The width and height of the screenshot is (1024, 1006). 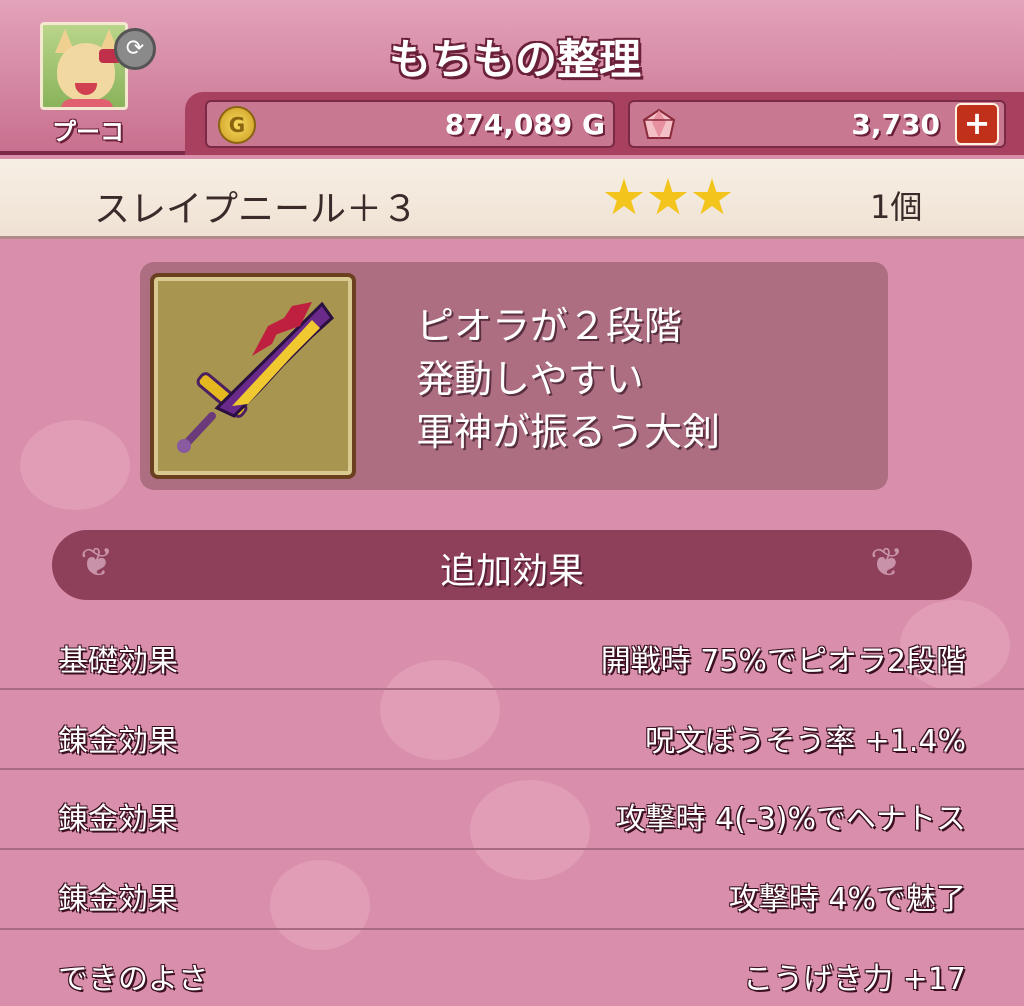 I want to click on gold-value: 874,089 G, so click(x=524, y=124).